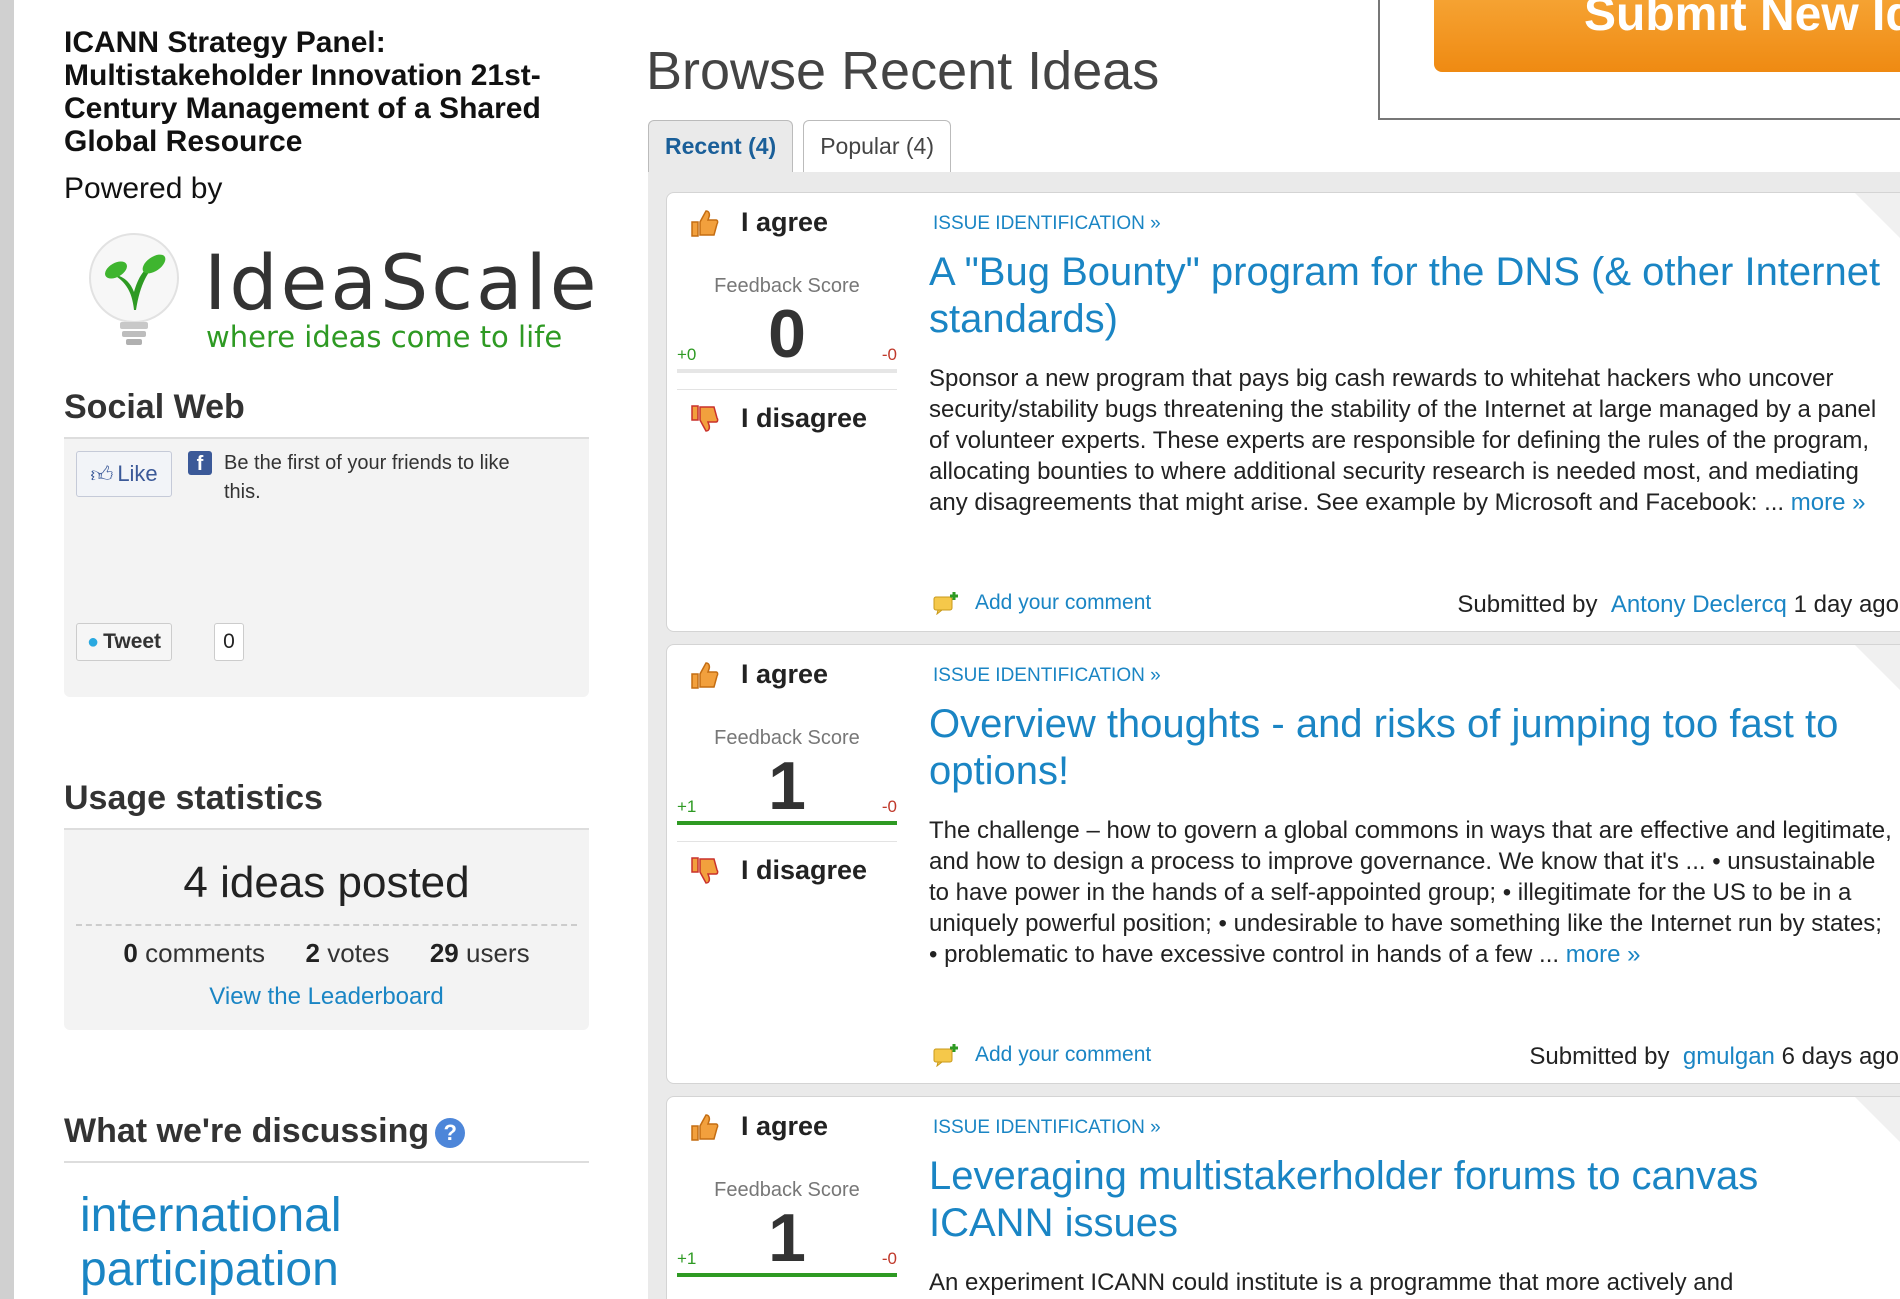 This screenshot has width=1900, height=1299. What do you see at coordinates (326, 997) in the screenshot?
I see `leaderboard-link: View the Leaderboard` at bounding box center [326, 997].